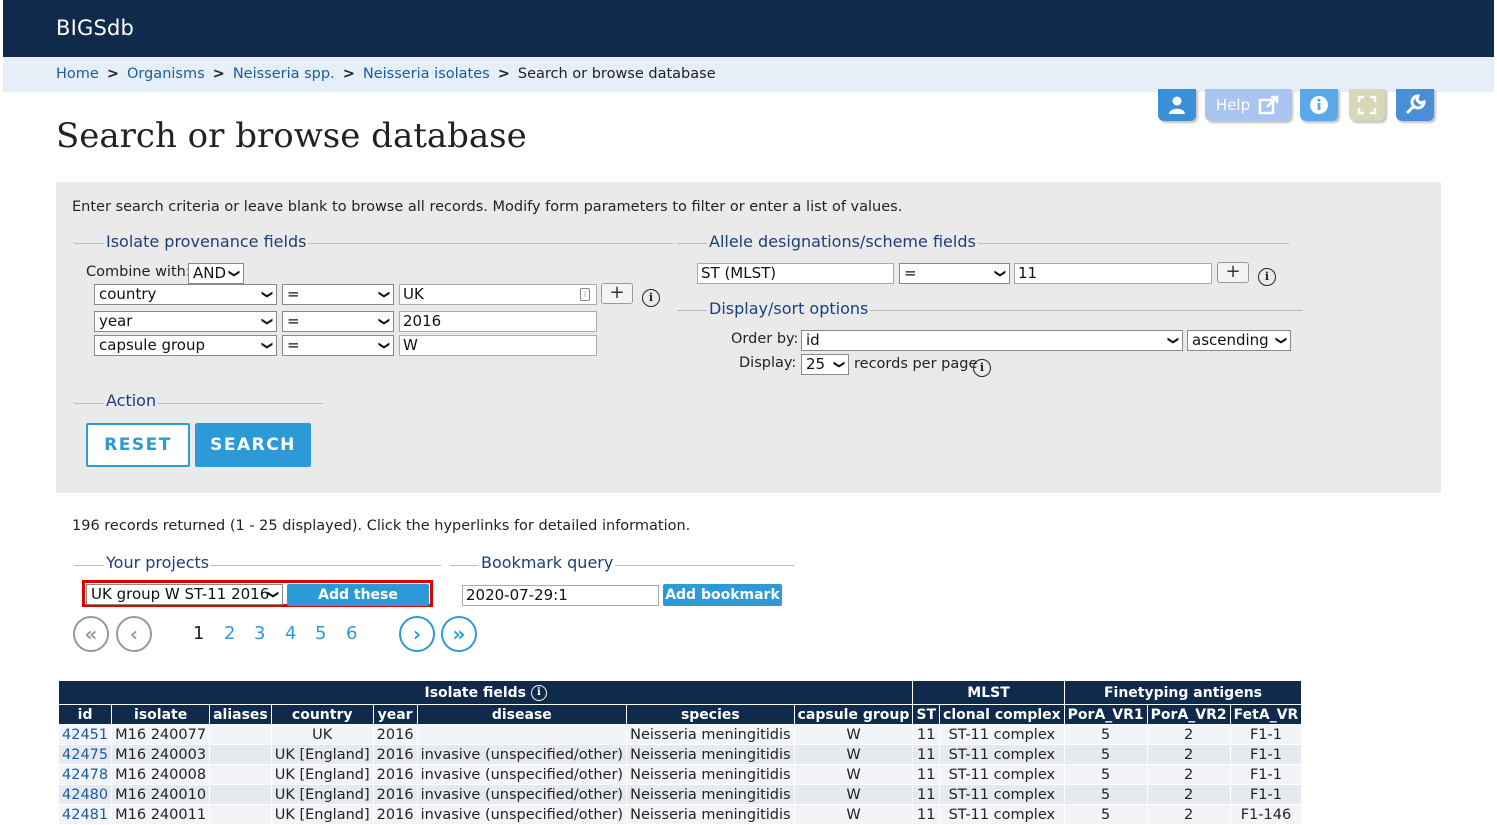  Describe the element at coordinates (338, 345) in the screenshot. I see `provenance-operator-select-3: = ❯` at that location.